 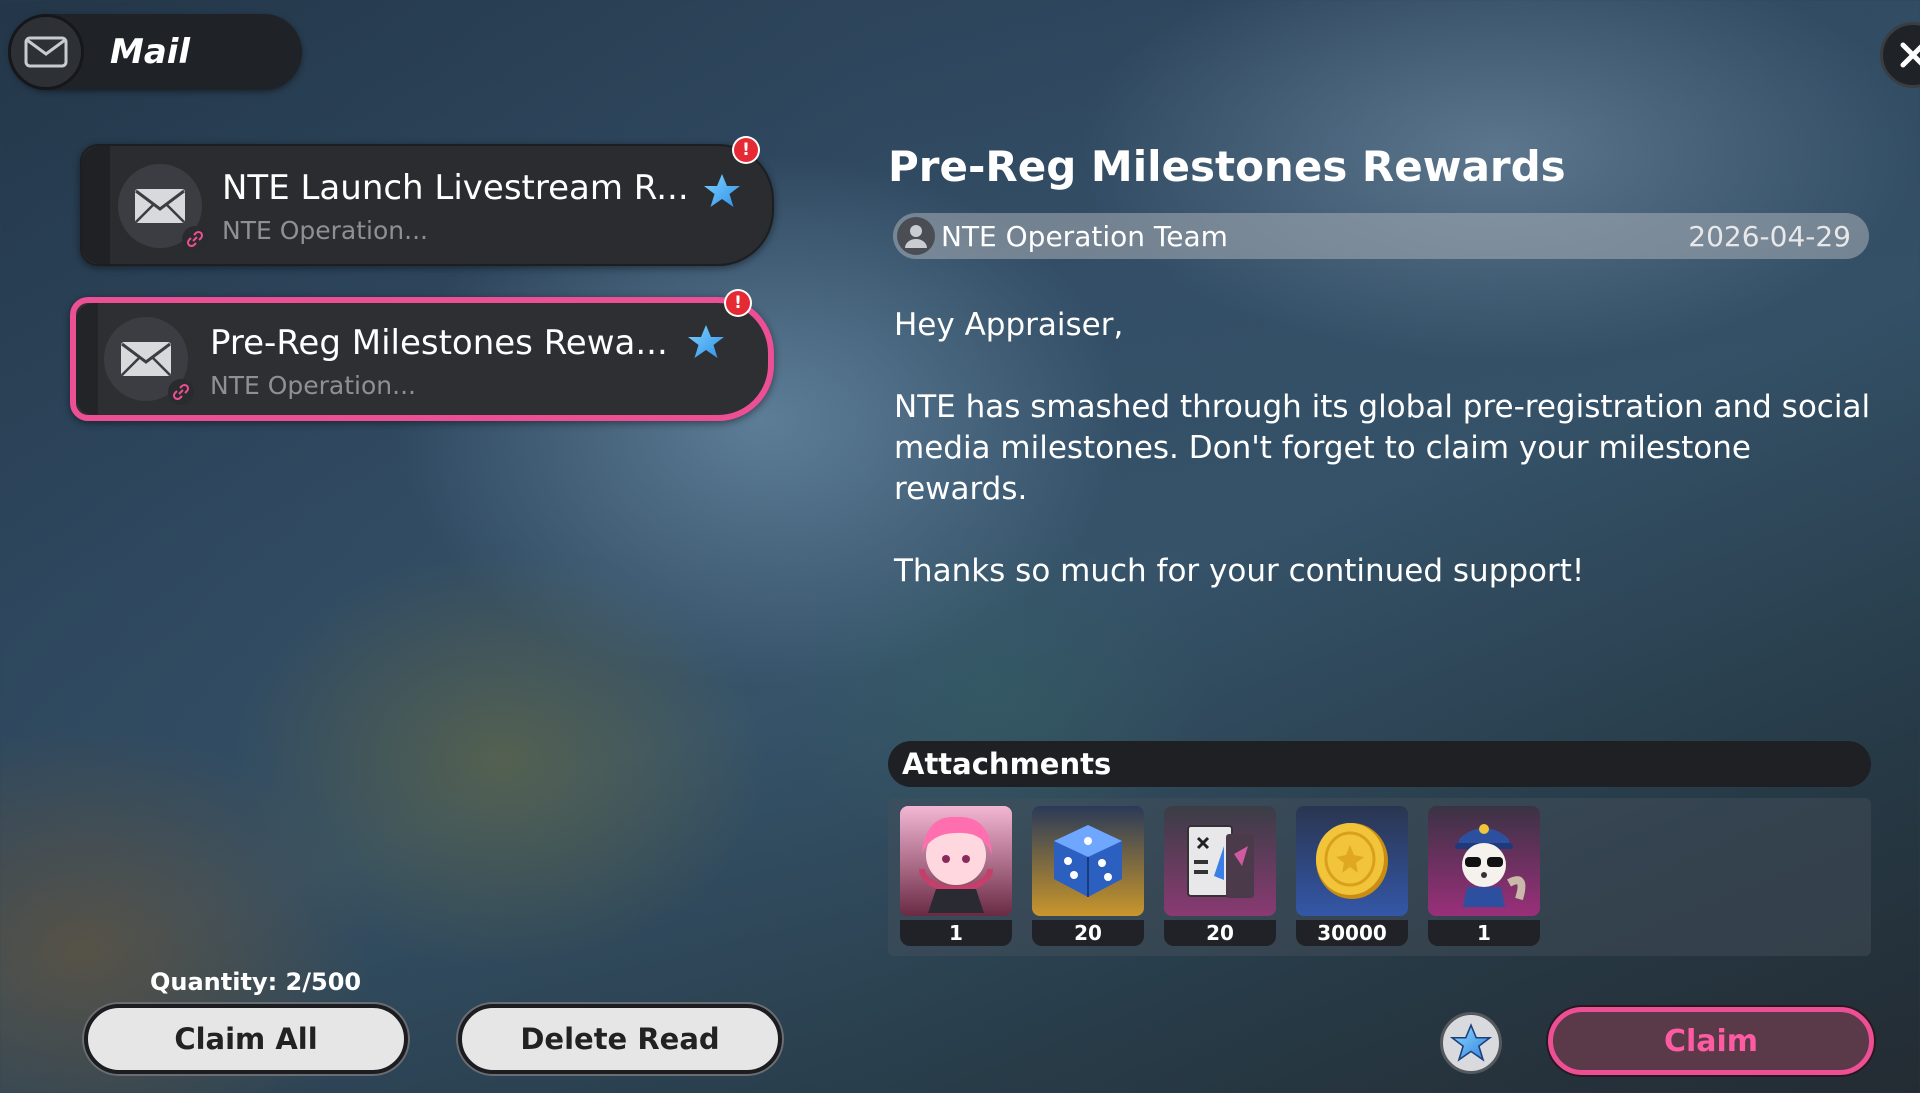 I want to click on ticket-icon, so click(x=1220, y=861).